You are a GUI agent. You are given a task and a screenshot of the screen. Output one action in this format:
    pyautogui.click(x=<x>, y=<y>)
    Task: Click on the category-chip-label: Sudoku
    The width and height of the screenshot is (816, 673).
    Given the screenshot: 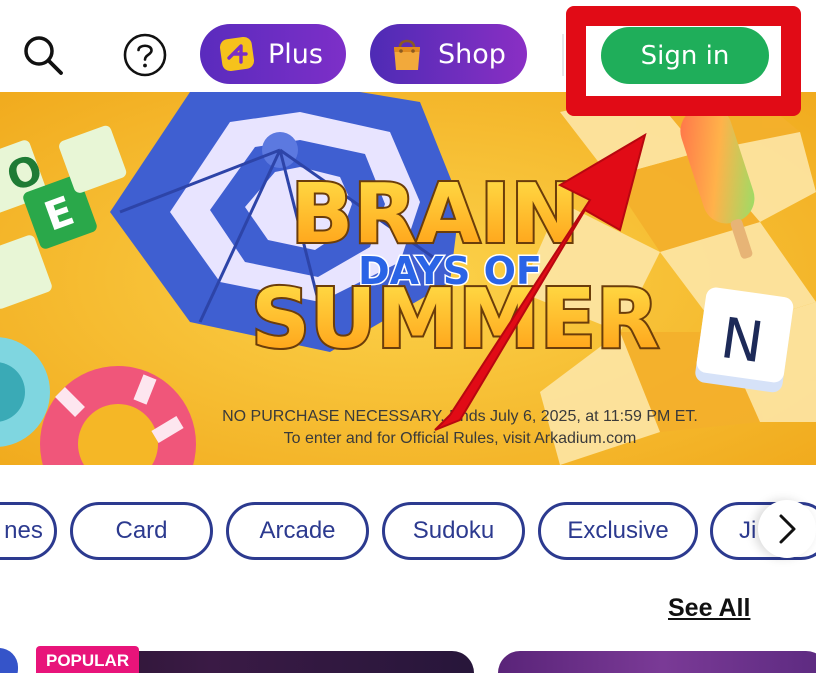 What is the action you would take?
    pyautogui.click(x=453, y=530)
    